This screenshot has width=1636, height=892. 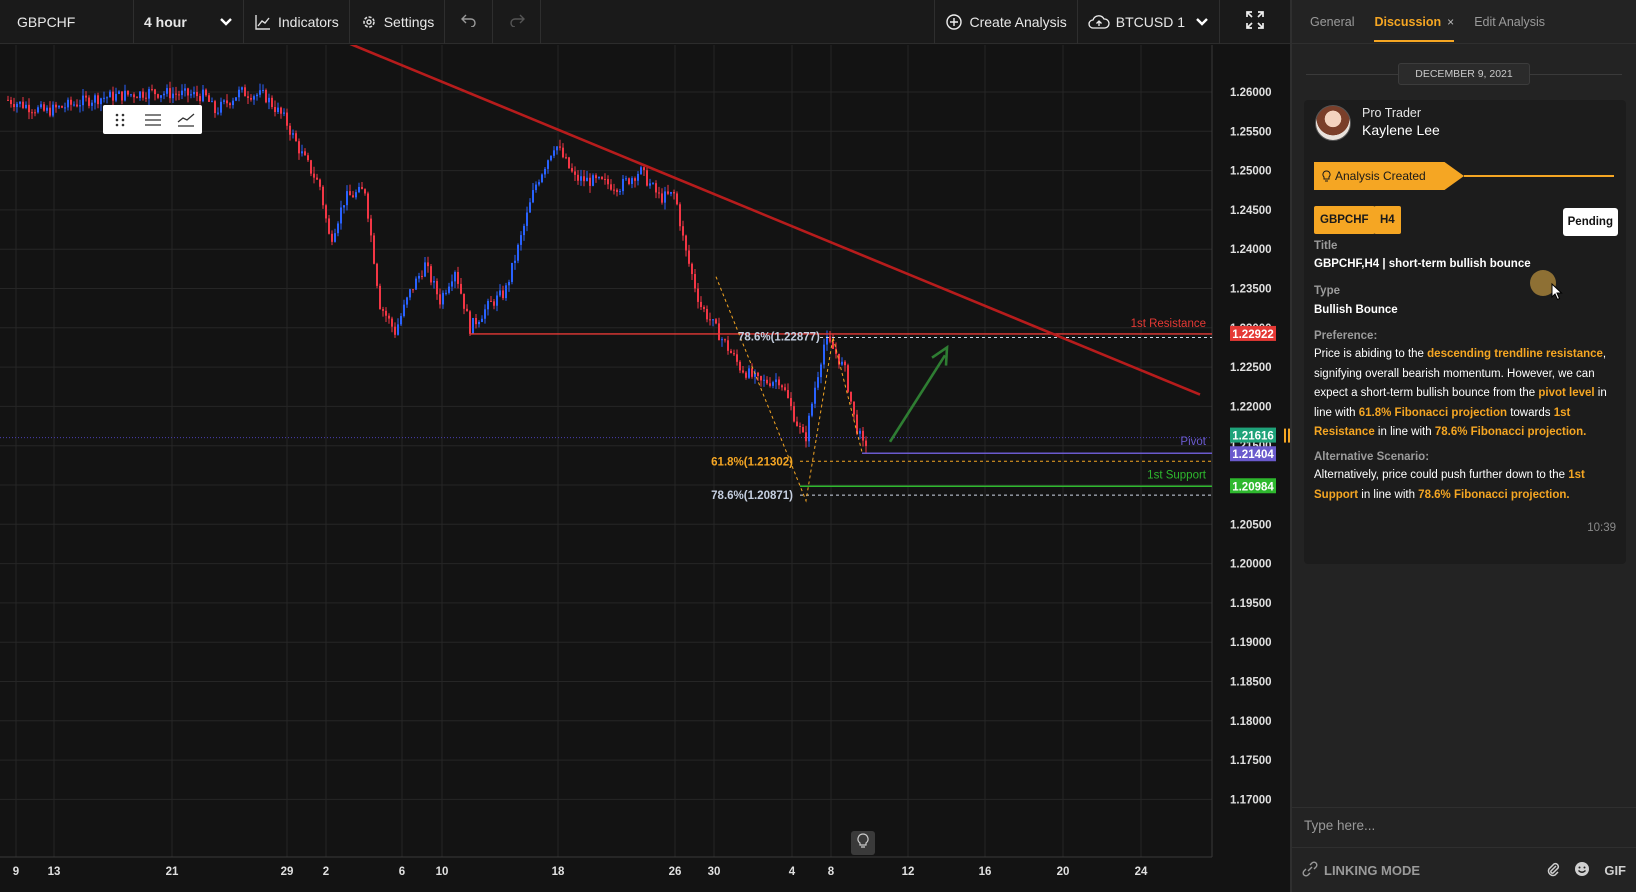 I want to click on panel-resize-handle, so click(x=1285, y=435).